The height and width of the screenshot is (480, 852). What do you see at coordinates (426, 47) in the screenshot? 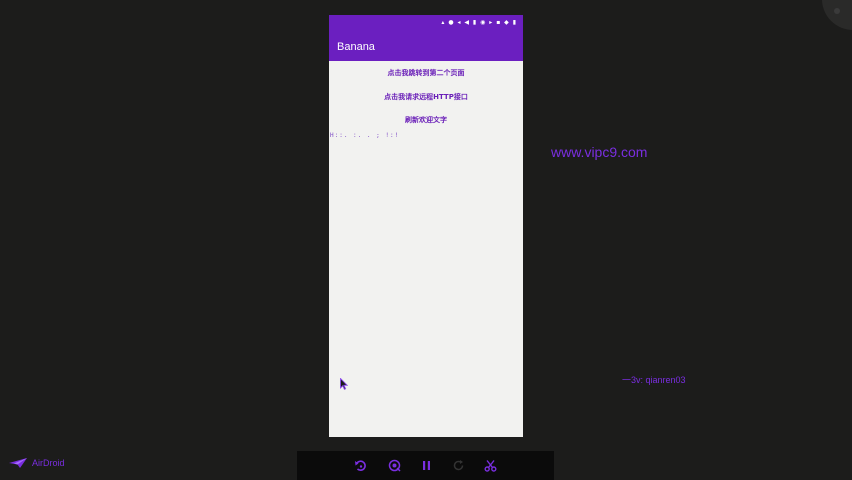
I see `app-bar: Banana` at bounding box center [426, 47].